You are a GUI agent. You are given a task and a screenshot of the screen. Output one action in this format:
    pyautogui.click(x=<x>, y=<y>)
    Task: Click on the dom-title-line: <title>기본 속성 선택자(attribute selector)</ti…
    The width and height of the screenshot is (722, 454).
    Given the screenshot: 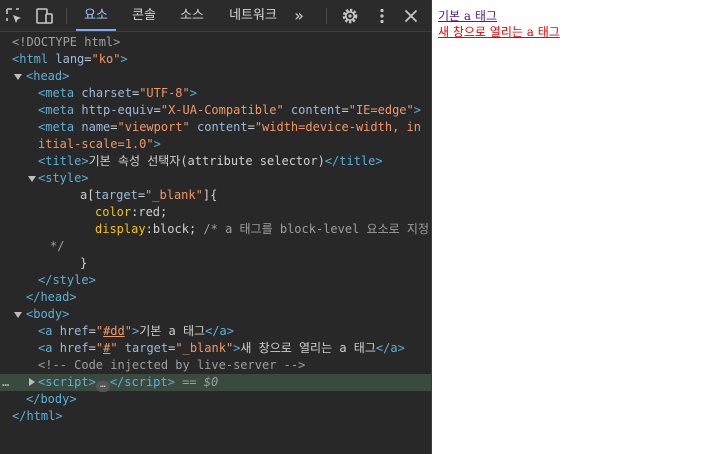 What is the action you would take?
    pyautogui.click(x=215, y=161)
    